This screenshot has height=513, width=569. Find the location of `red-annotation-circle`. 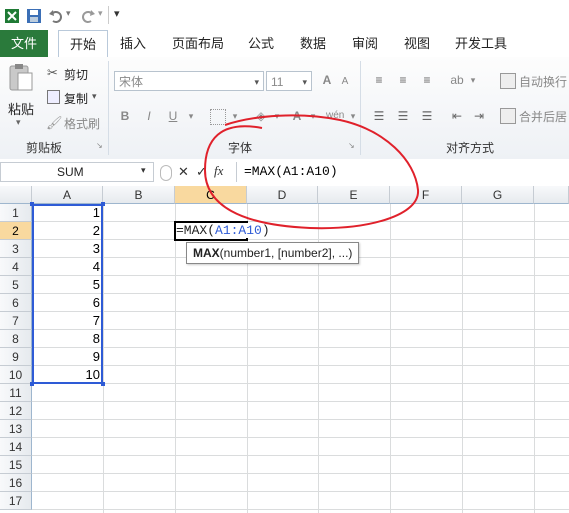

red-annotation-circle is located at coordinates (311, 172).